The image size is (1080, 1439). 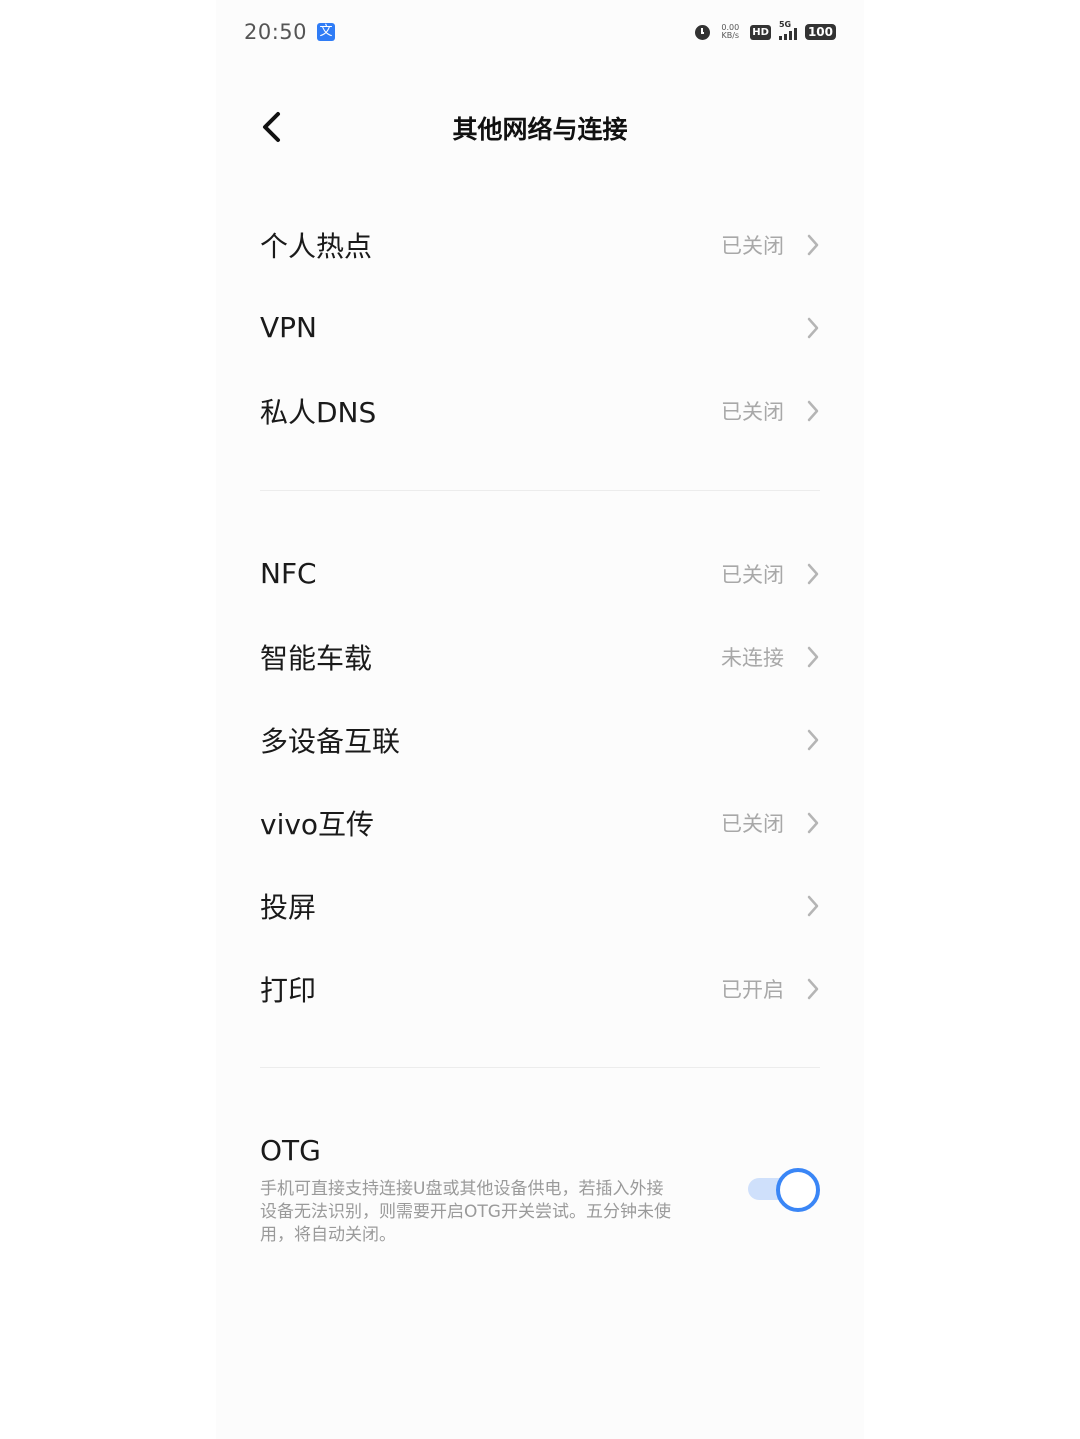 I want to click on setting-label: 私人DNS, so click(x=318, y=412).